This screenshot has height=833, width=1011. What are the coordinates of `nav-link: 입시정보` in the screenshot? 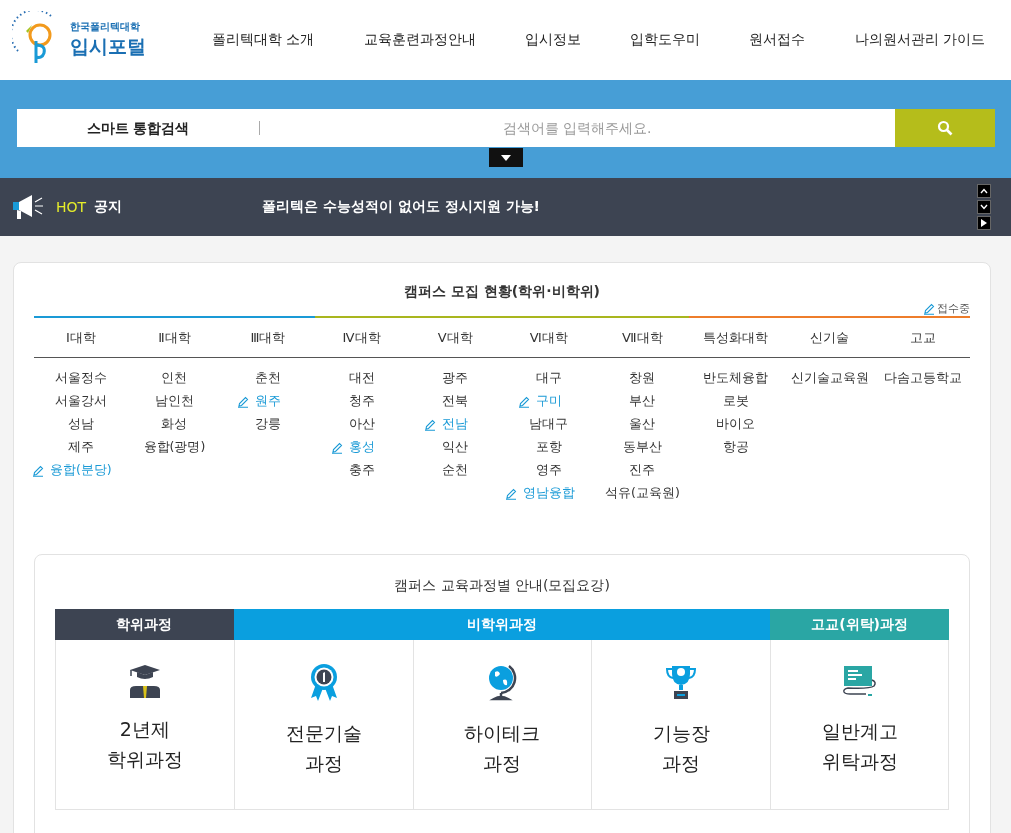 It's located at (552, 40).